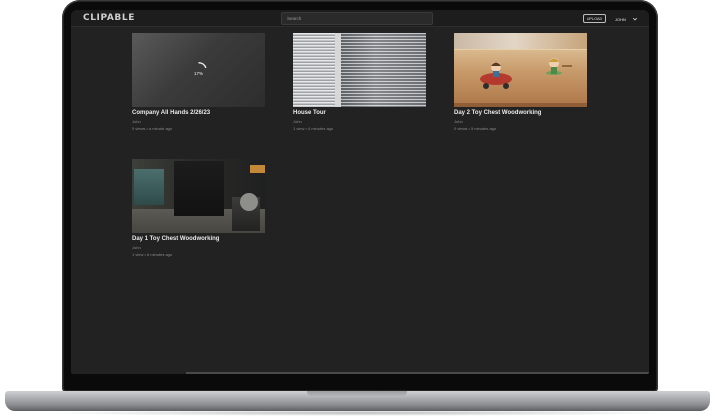 The image size is (715, 417). I want to click on spinner-icon, so click(202, 65).